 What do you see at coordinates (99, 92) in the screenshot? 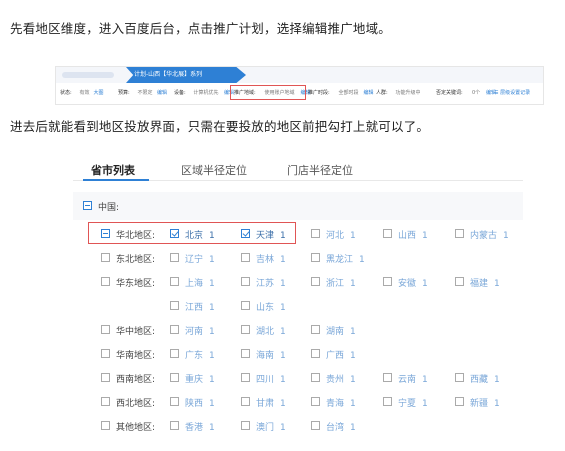
I see `setting-link-0: 大图` at bounding box center [99, 92].